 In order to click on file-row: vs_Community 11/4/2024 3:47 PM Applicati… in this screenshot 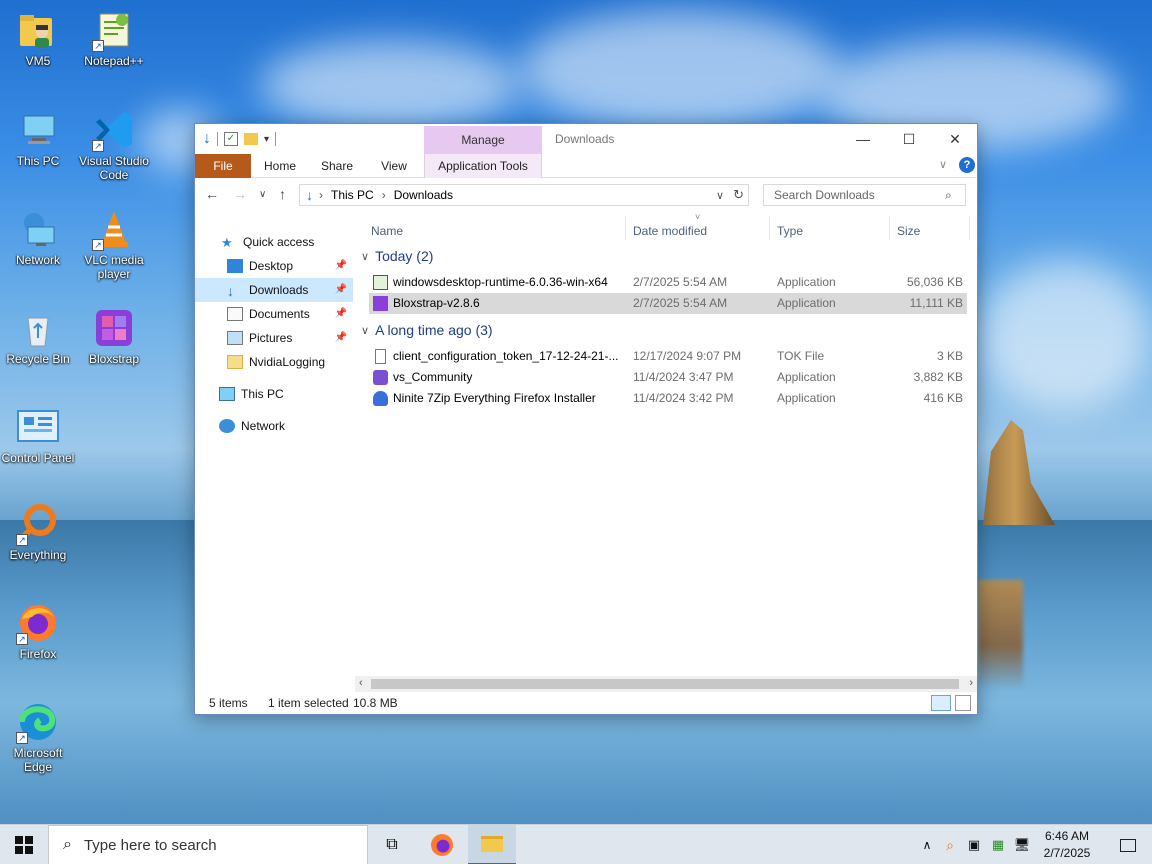, I will do `click(668, 377)`.